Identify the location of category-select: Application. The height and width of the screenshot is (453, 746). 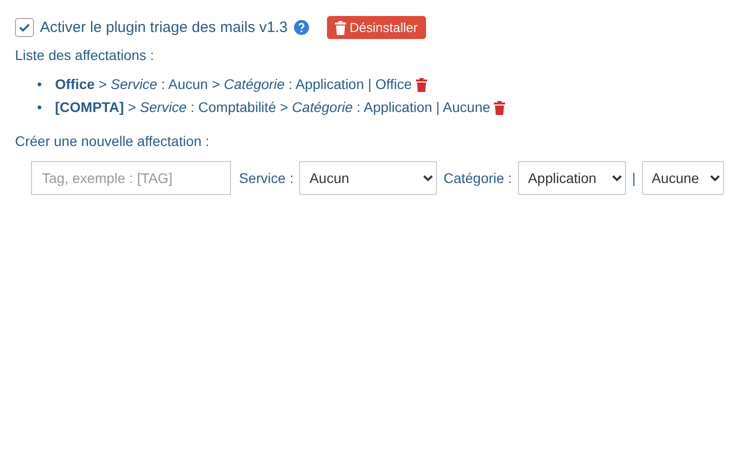
(572, 178).